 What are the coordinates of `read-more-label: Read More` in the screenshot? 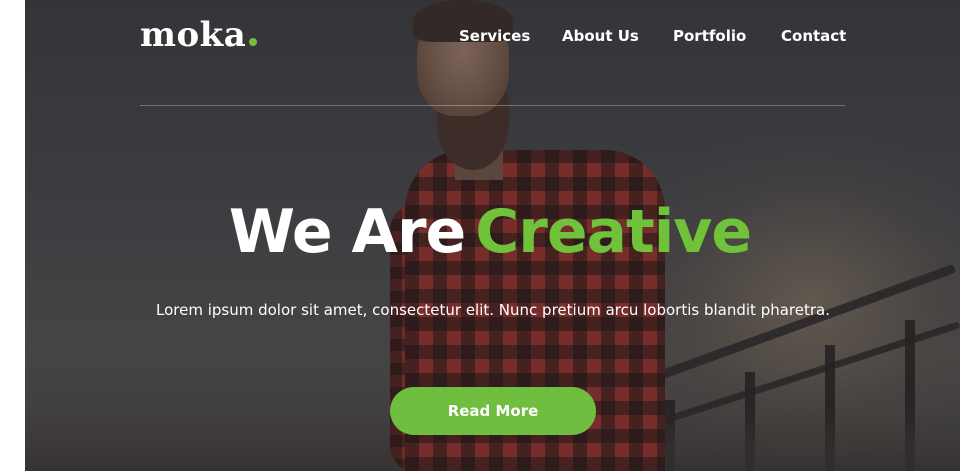 It's located at (493, 411).